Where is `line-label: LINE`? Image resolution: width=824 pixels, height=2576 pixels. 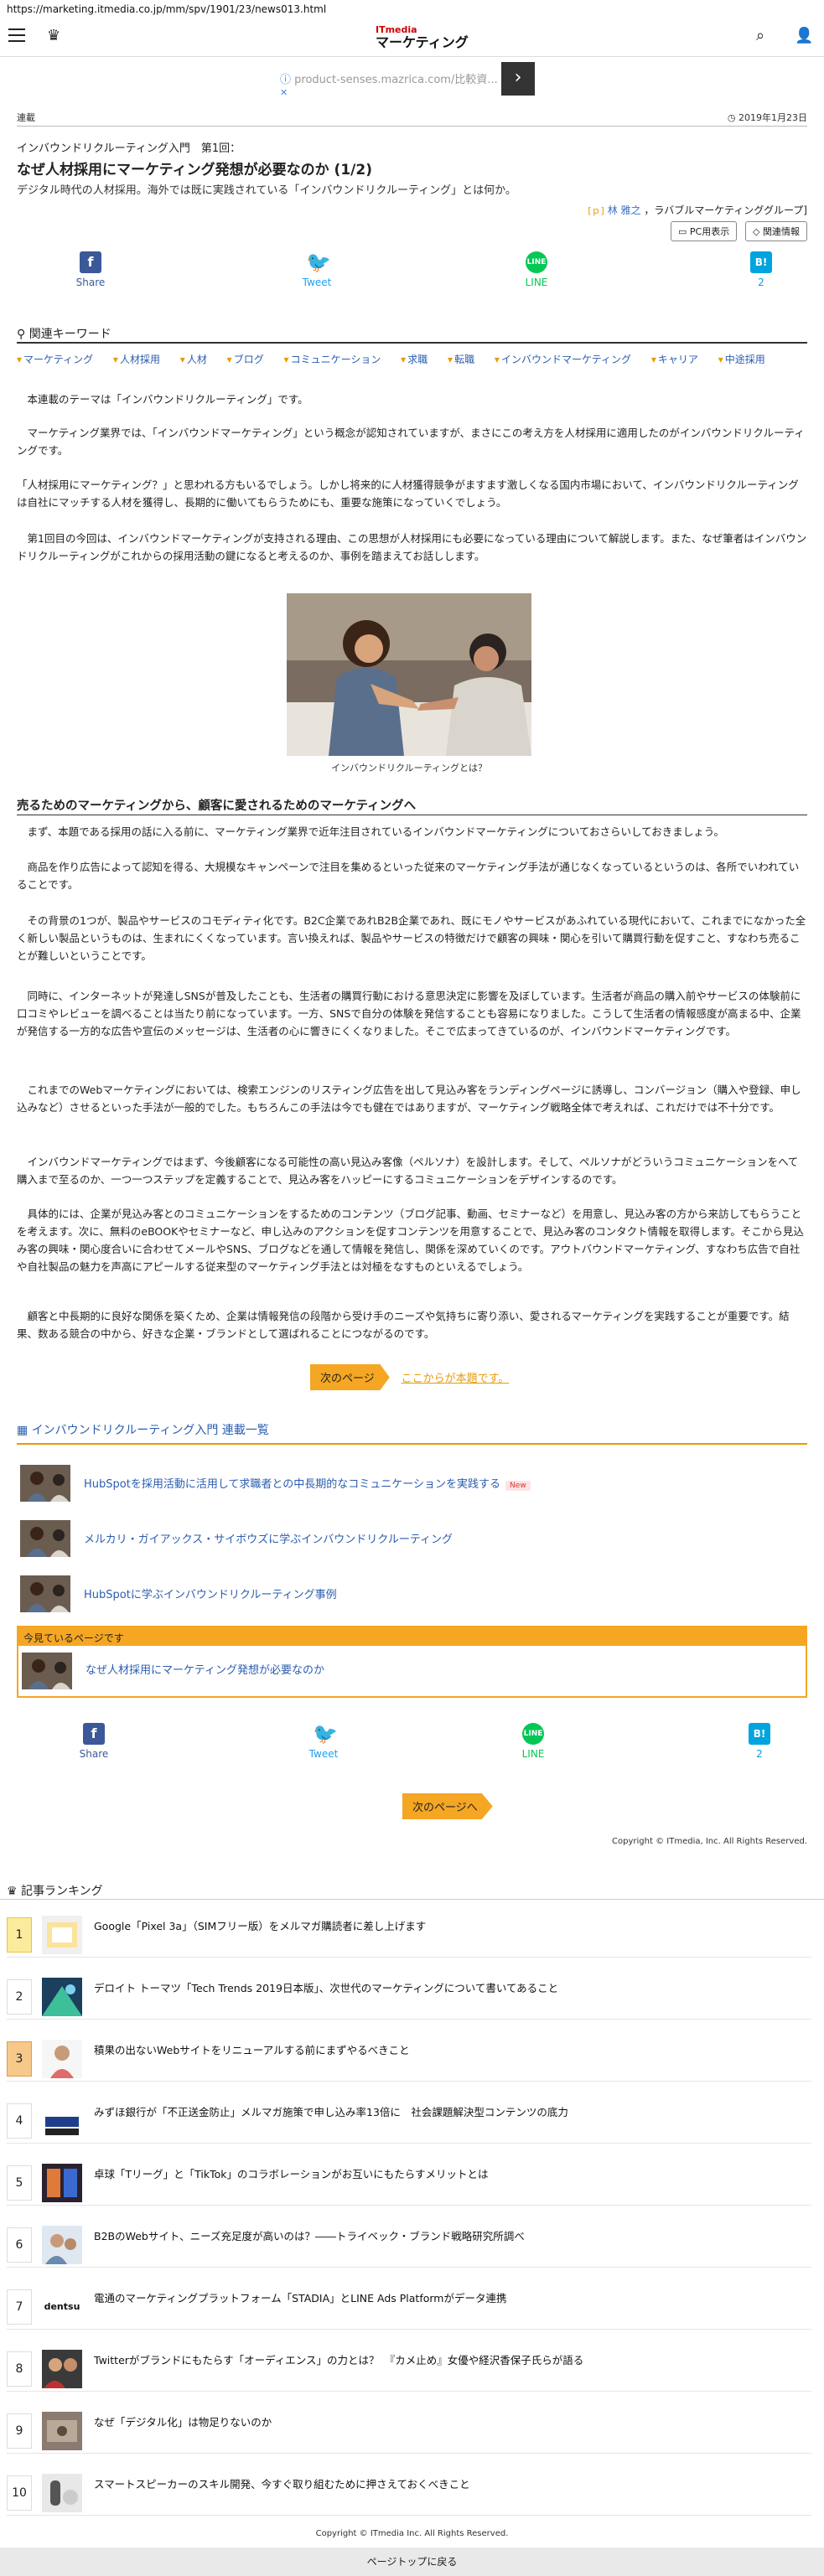
line-label: LINE is located at coordinates (536, 282).